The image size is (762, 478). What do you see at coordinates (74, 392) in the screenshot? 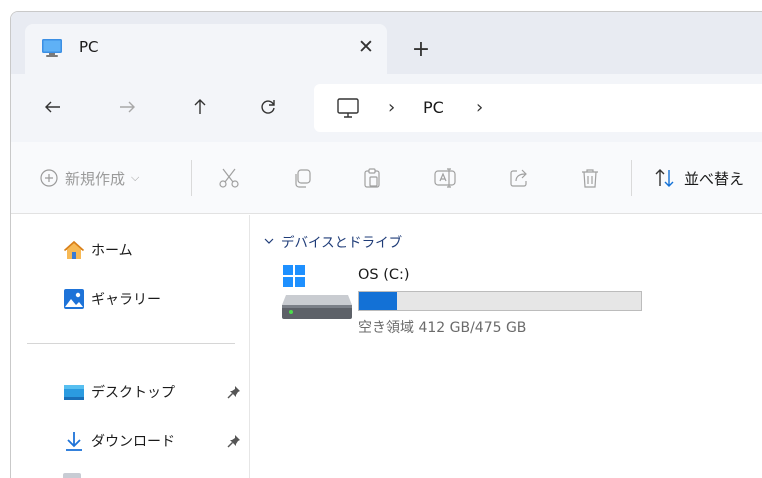
I see `desktop-folder-icon` at bounding box center [74, 392].